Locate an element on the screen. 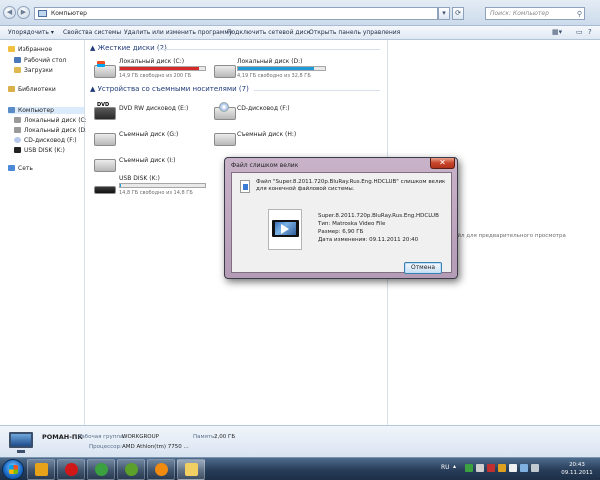 Image resolution: width=600 pixels, height=480 pixels. search-input: Поиск: Компьютер ⚲ is located at coordinates (535, 13).